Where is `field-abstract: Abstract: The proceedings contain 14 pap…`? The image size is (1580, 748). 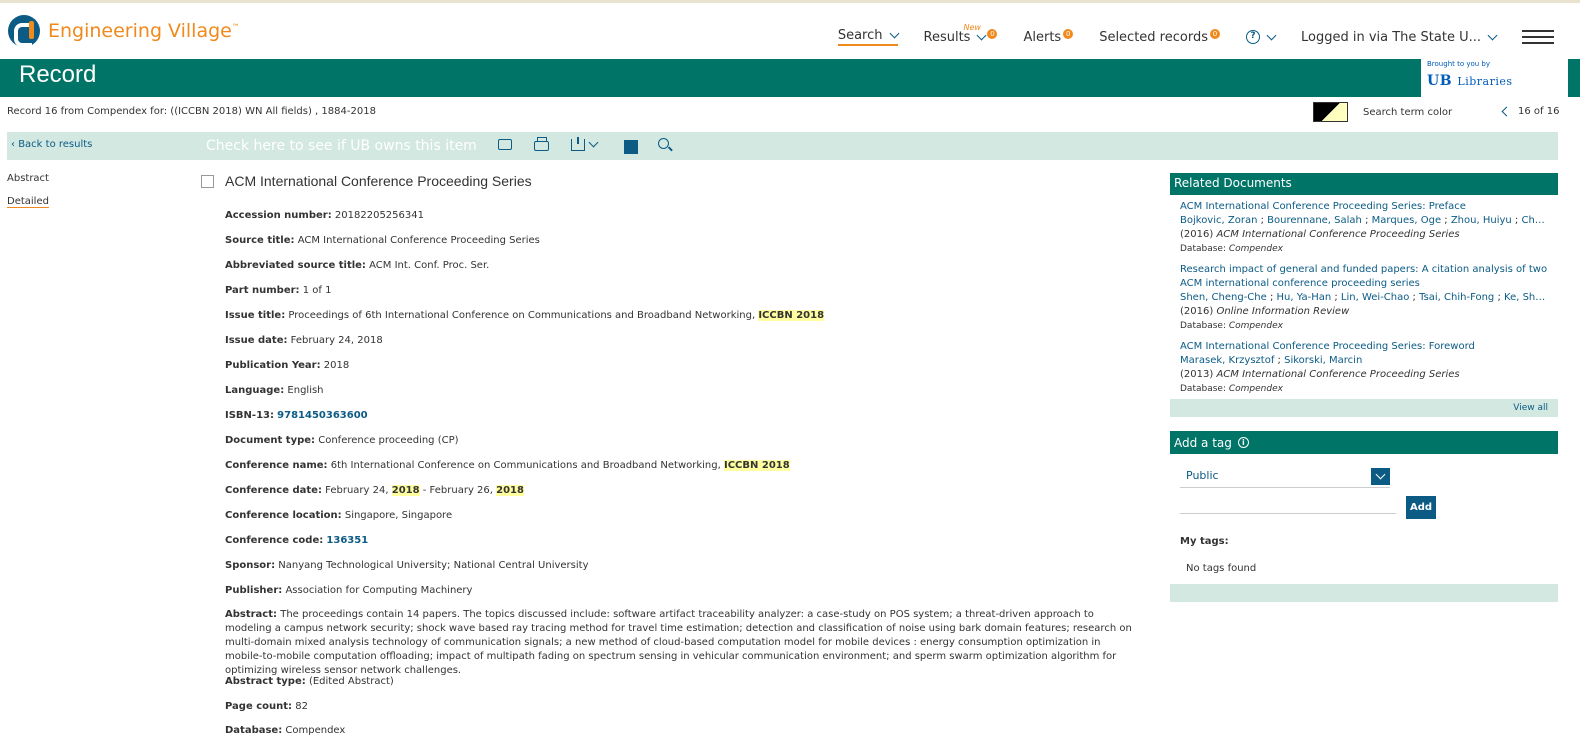 field-abstract: Abstract: The proceedings contain 14 pap… is located at coordinates (680, 643).